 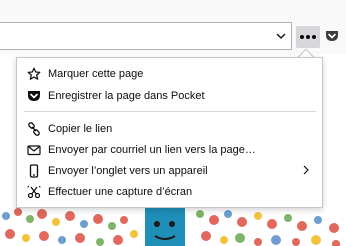 I want to click on menu-item-label: Envoyer l’onglet vers un appareil, so click(x=128, y=170).